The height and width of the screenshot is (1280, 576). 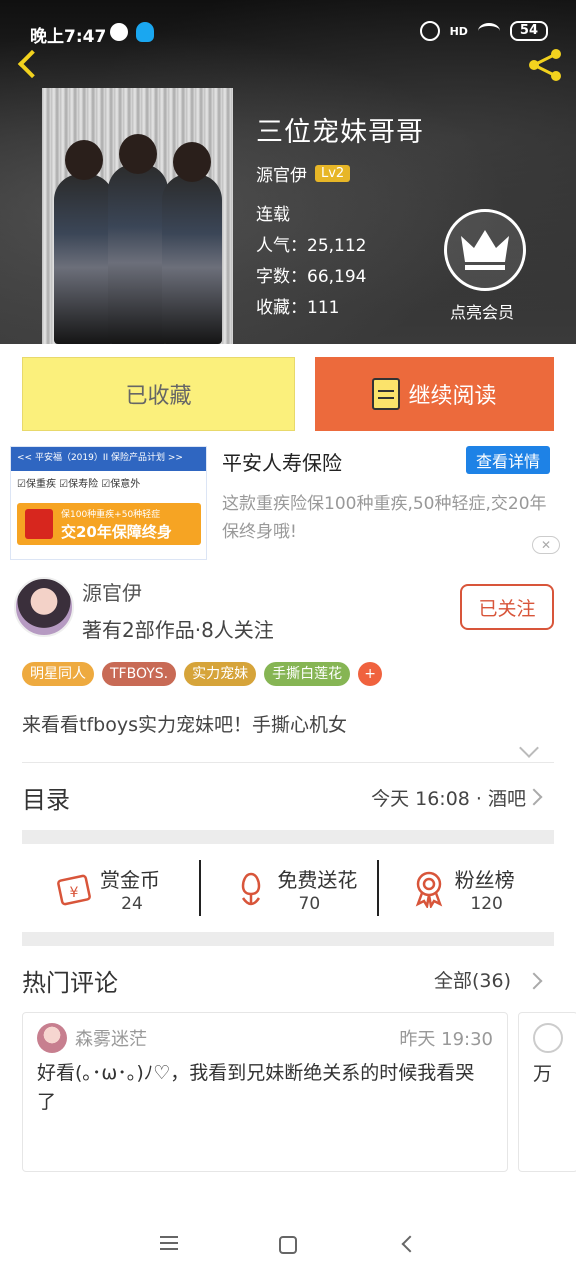 What do you see at coordinates (390, 518) in the screenshot?
I see `ad-description: 这款重疾险保100种重疾,50种轻症,交20年保终身哦!` at bounding box center [390, 518].